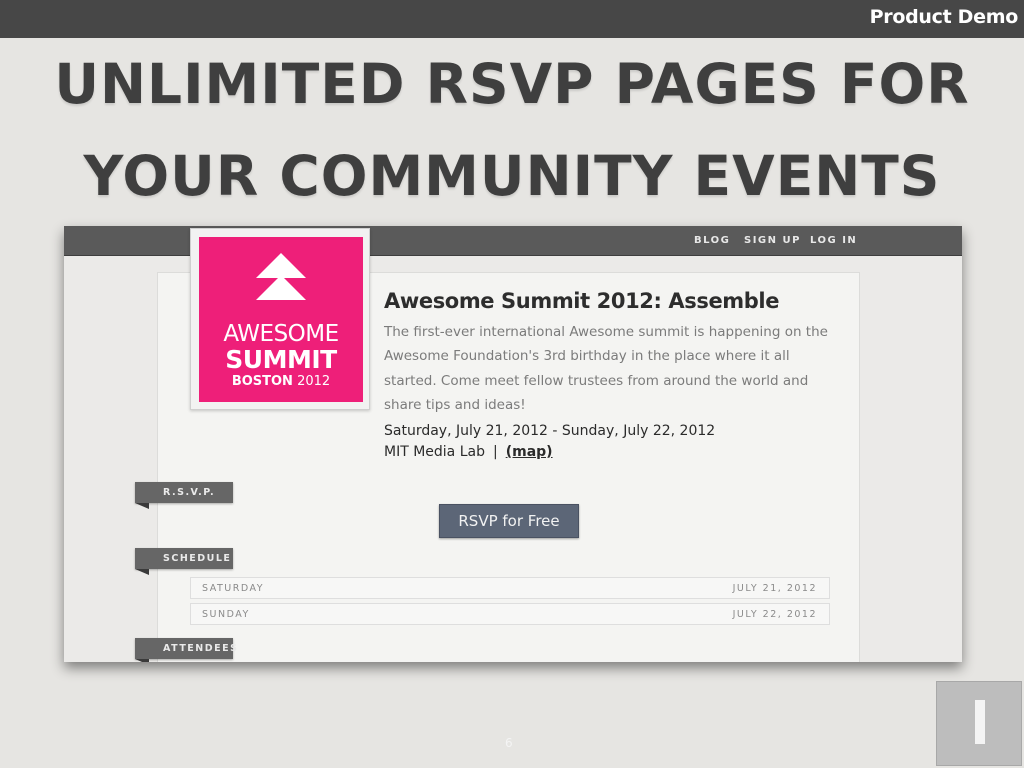 This screenshot has width=1024, height=768. I want to click on schedule-row: SATURDAY JULY 21, 2012, so click(510, 588).